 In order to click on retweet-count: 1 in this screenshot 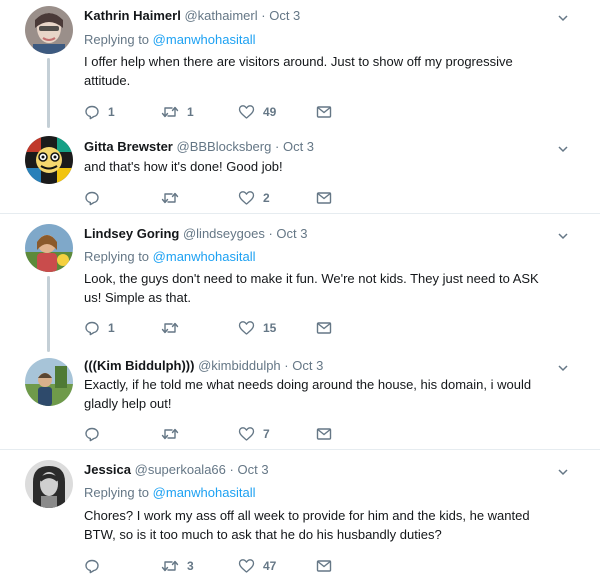, I will do `click(190, 112)`.